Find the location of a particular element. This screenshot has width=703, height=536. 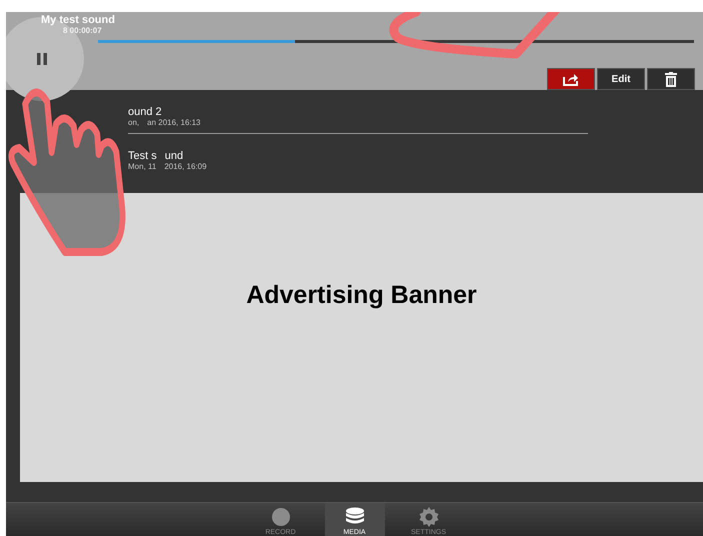

delete-button is located at coordinates (671, 79).